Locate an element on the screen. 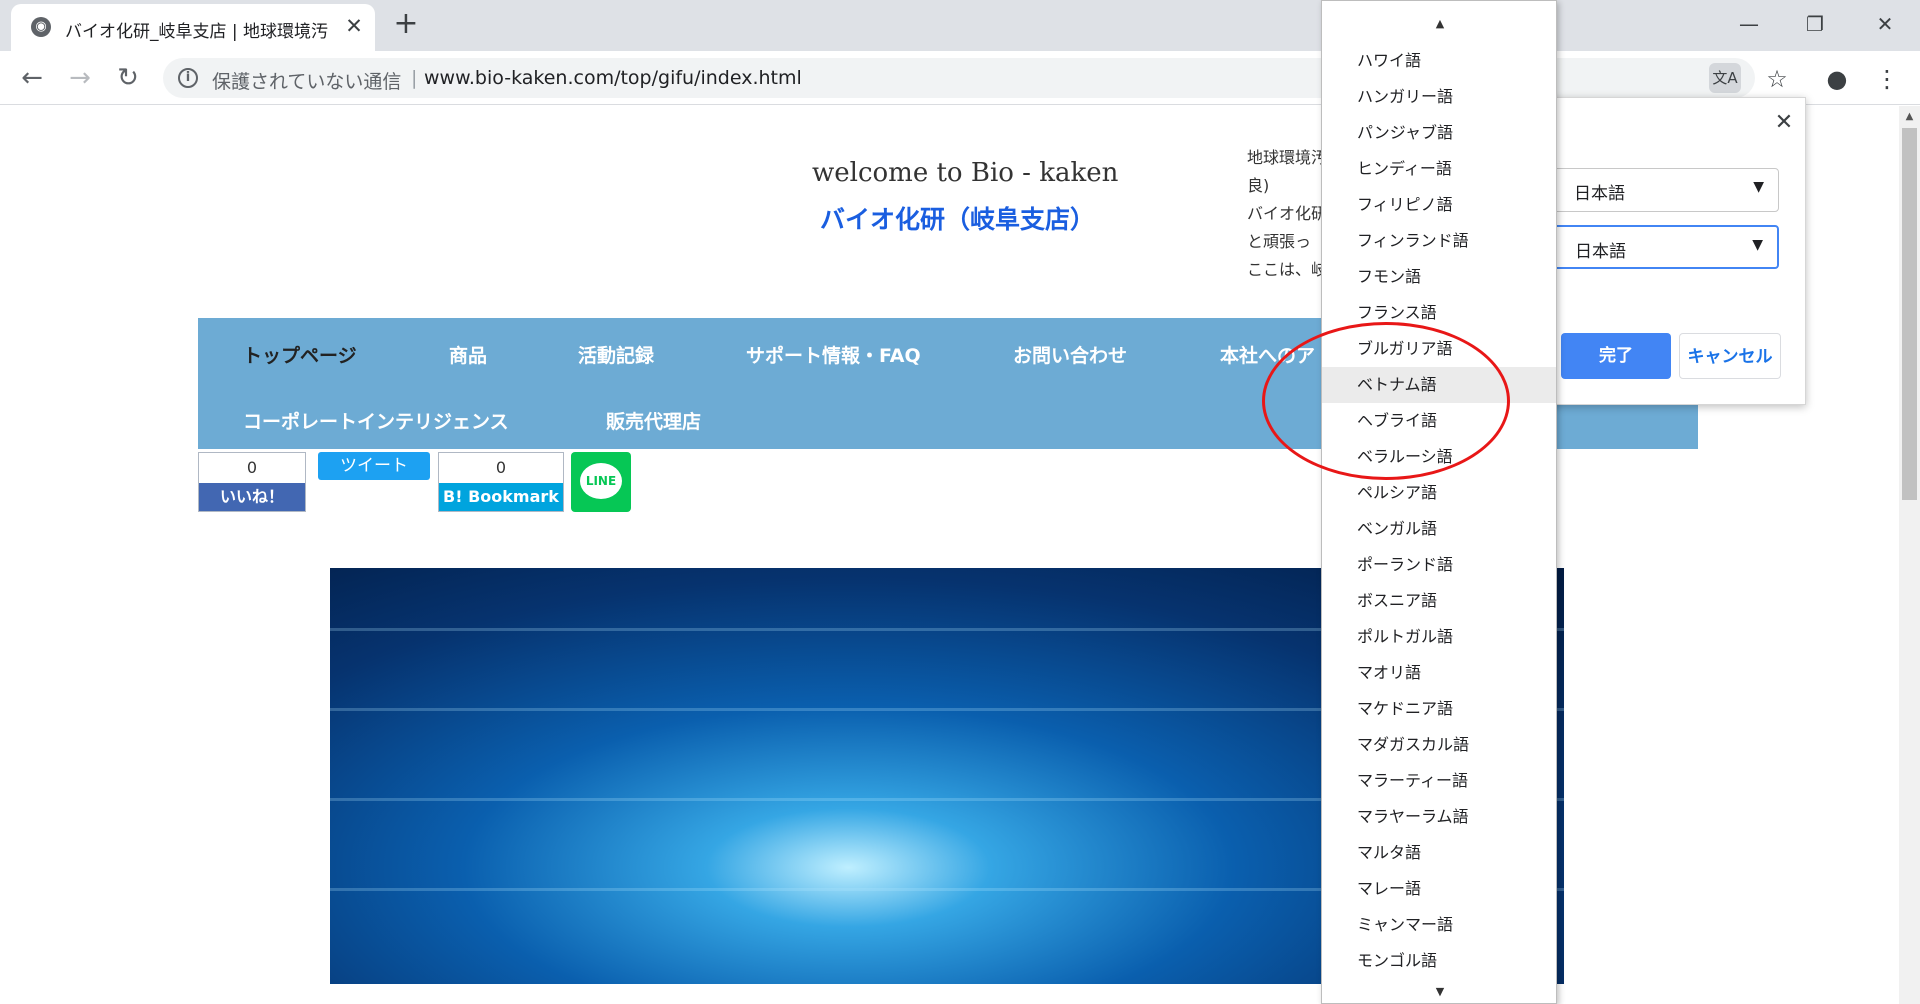 The image size is (1920, 1004). language-option: フランス語 is located at coordinates (1439, 313).